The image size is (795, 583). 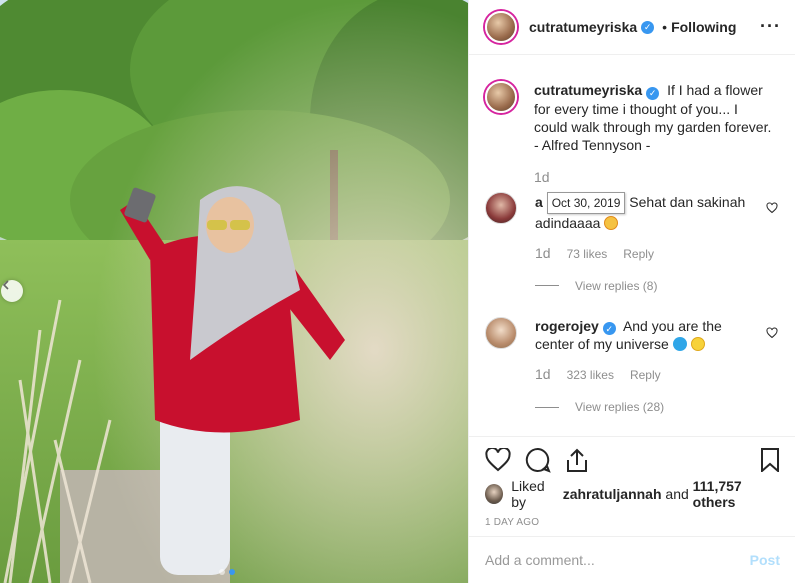 What do you see at coordinates (617, 560) in the screenshot?
I see `add-comment-input` at bounding box center [617, 560].